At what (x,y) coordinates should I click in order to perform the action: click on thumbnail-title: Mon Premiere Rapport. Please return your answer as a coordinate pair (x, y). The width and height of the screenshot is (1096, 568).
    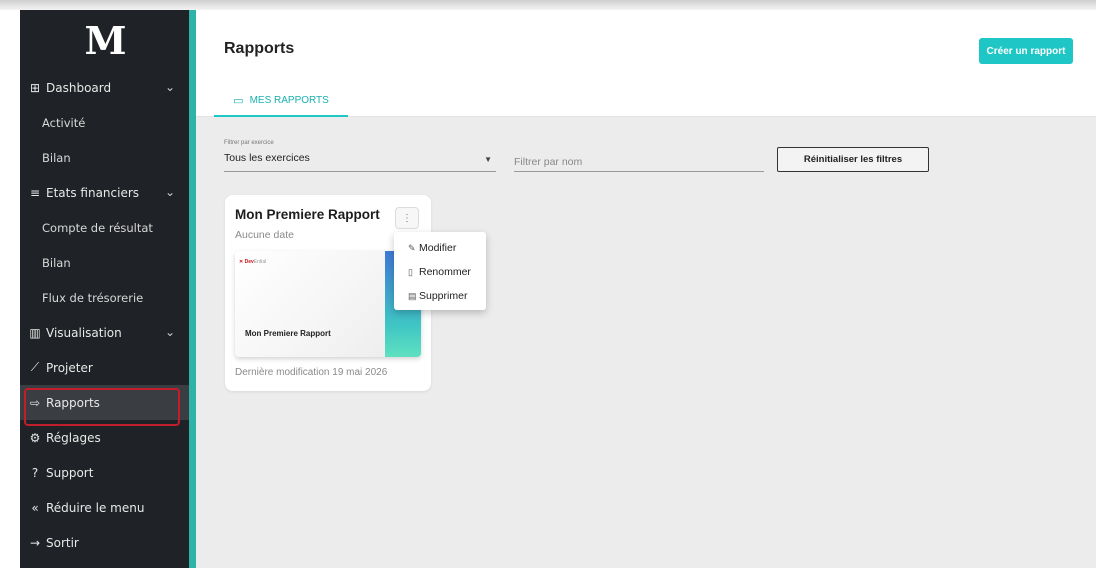
    Looking at the image, I should click on (288, 333).